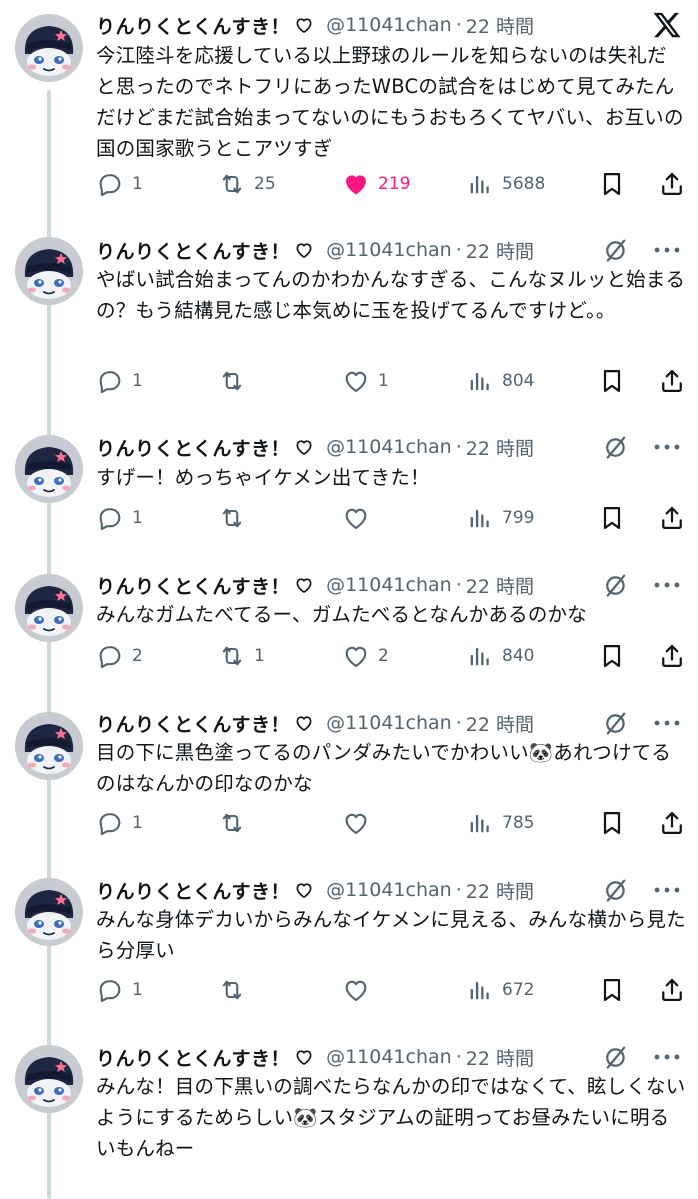 The height and width of the screenshot is (1199, 698). Describe the element at coordinates (404, 656) in the screenshot. I see `like-button: 2` at that location.